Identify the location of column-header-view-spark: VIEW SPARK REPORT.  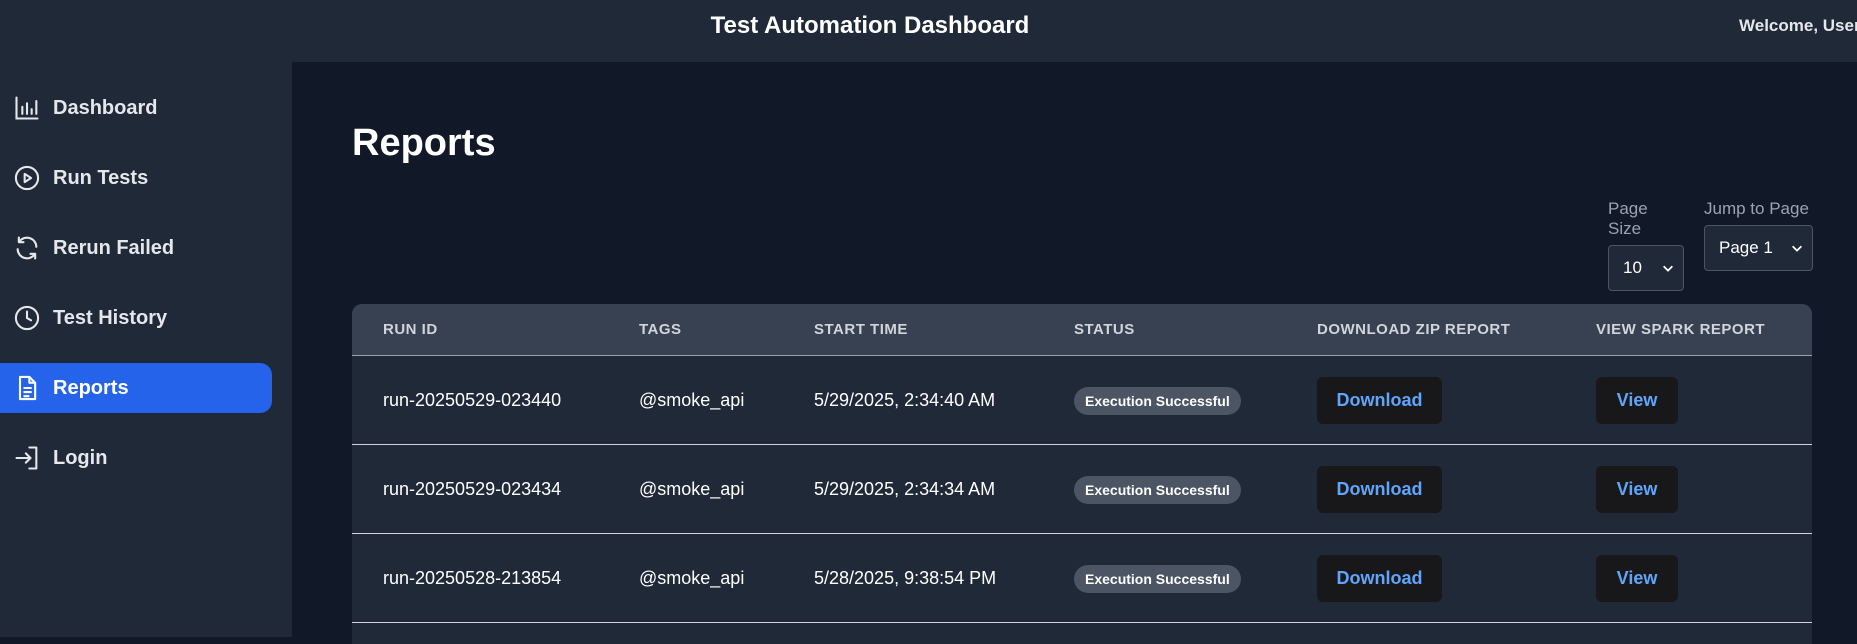
(1681, 329).